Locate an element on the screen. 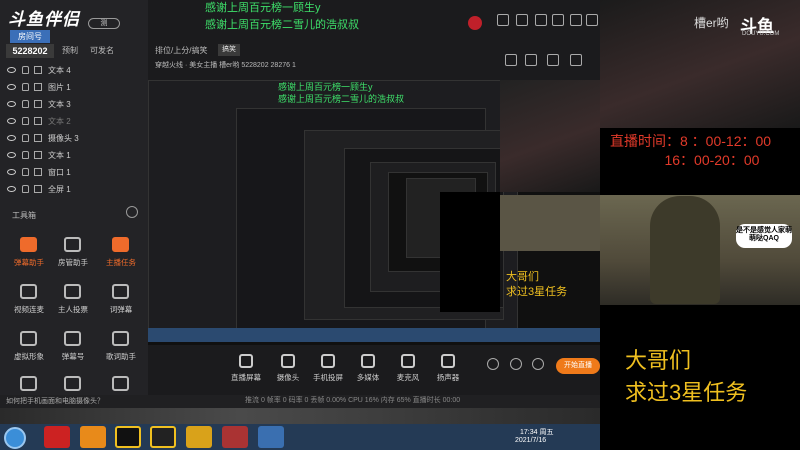  message-icon is located at coordinates (503, 20).